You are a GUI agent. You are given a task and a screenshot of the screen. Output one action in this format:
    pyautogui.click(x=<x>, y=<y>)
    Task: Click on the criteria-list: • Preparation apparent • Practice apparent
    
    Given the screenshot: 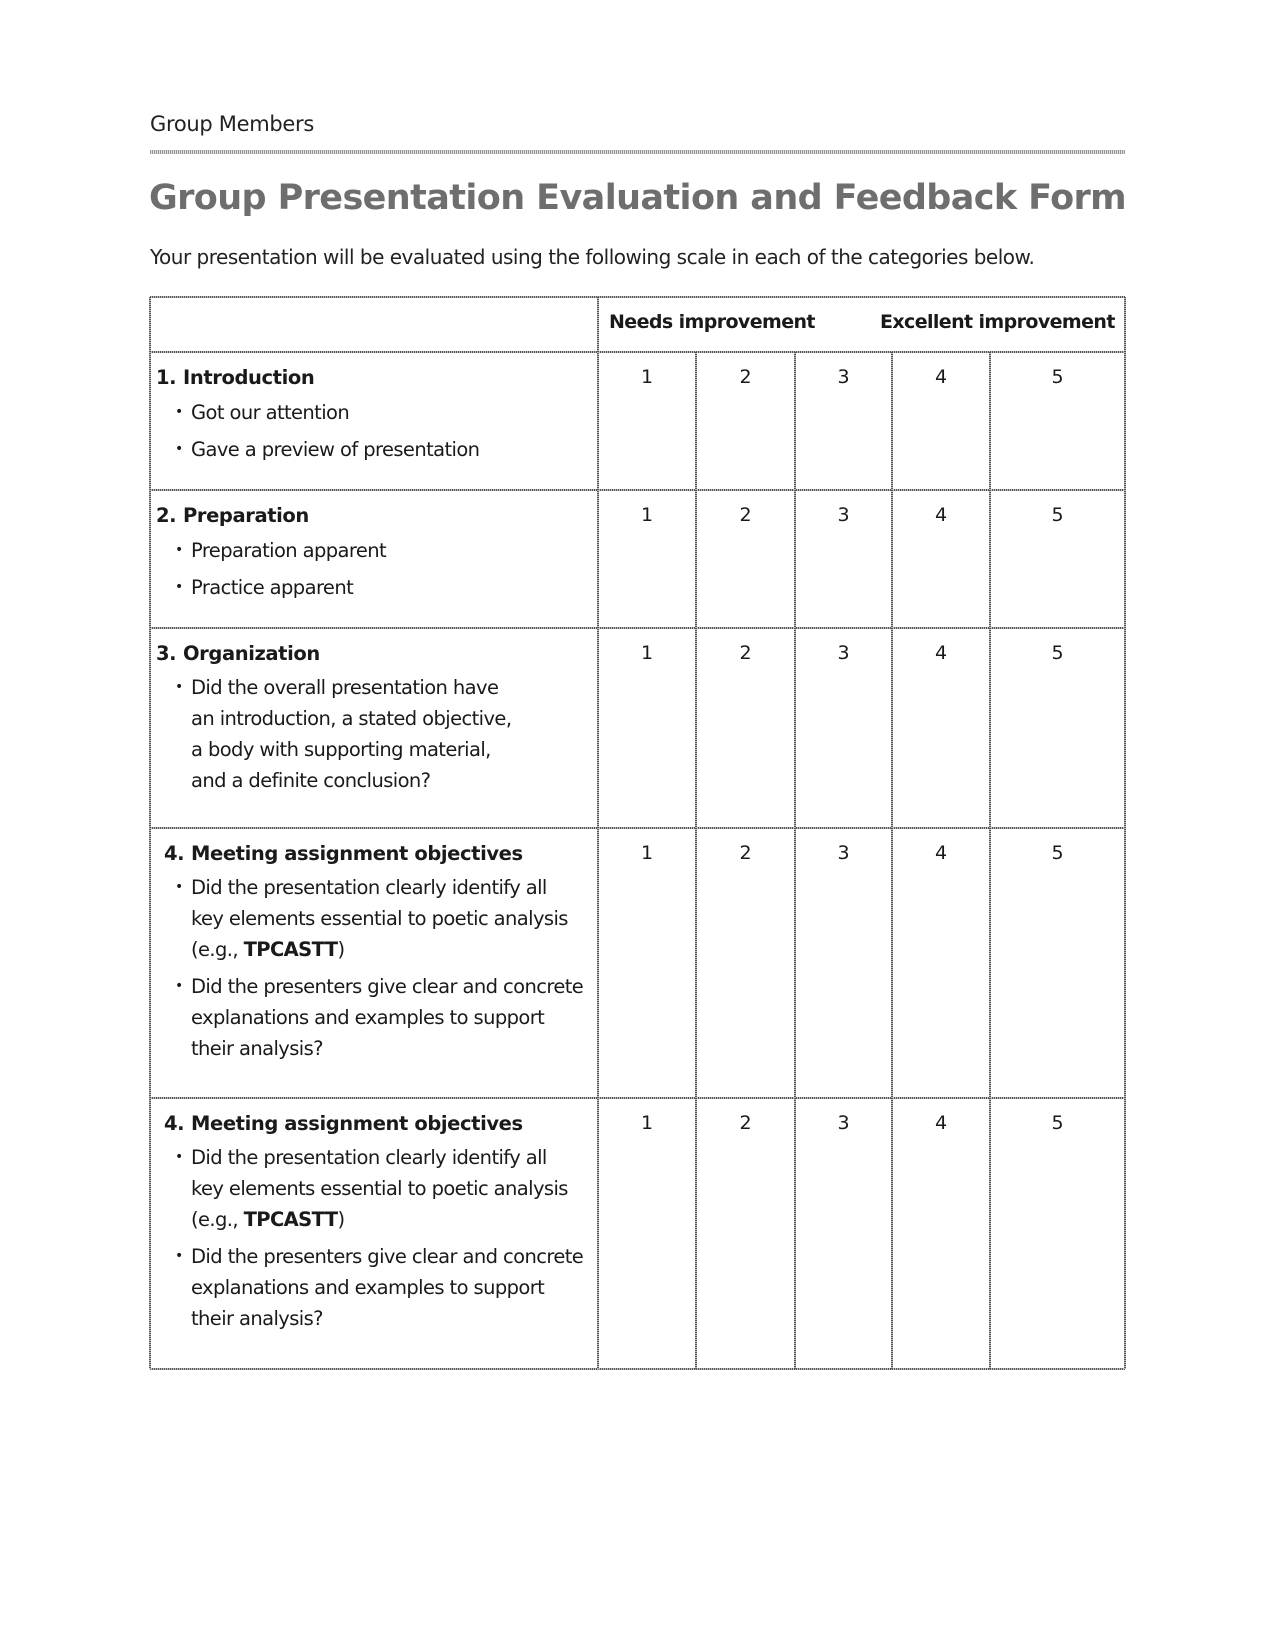 What is the action you would take?
    pyautogui.click(x=270, y=571)
    